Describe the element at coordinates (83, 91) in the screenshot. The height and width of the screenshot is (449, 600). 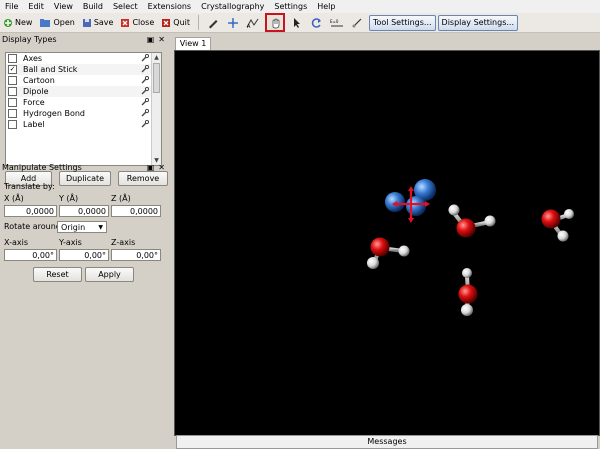
I see `list-item: Dipole` at that location.